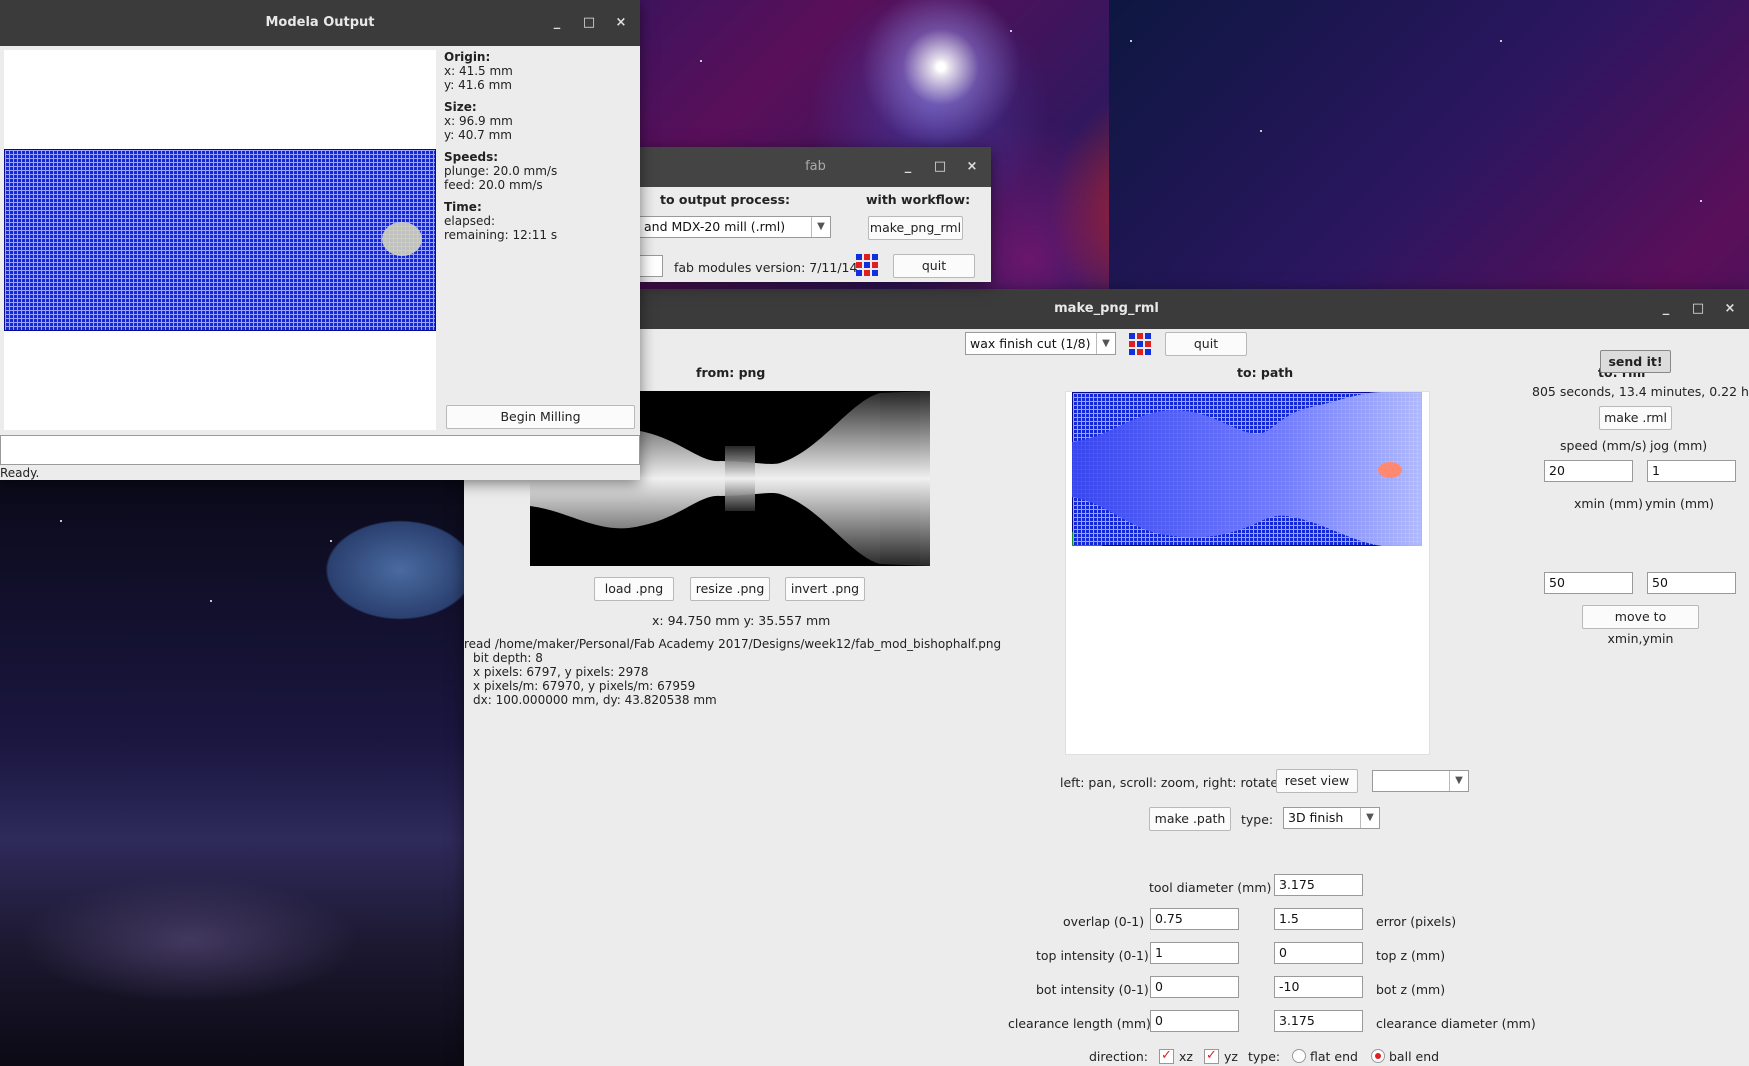 The image size is (1749, 1066). Describe the element at coordinates (1317, 781) in the screenshot. I see `reset-view-button: reset view` at that location.